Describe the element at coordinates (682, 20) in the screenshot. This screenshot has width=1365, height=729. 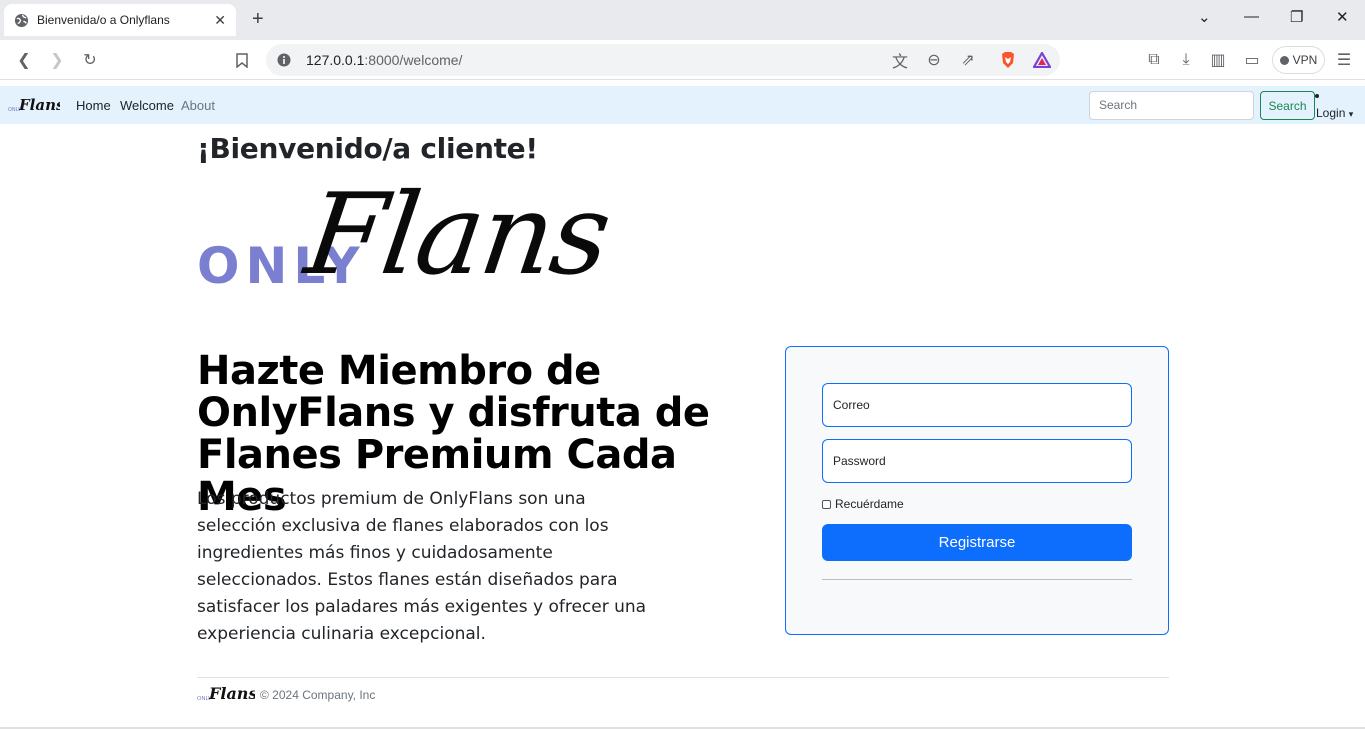
I see `browser-tab-bar: Bienvenida/o a Onlyflans ✕ + ⌄ — ❐ ✕` at that location.